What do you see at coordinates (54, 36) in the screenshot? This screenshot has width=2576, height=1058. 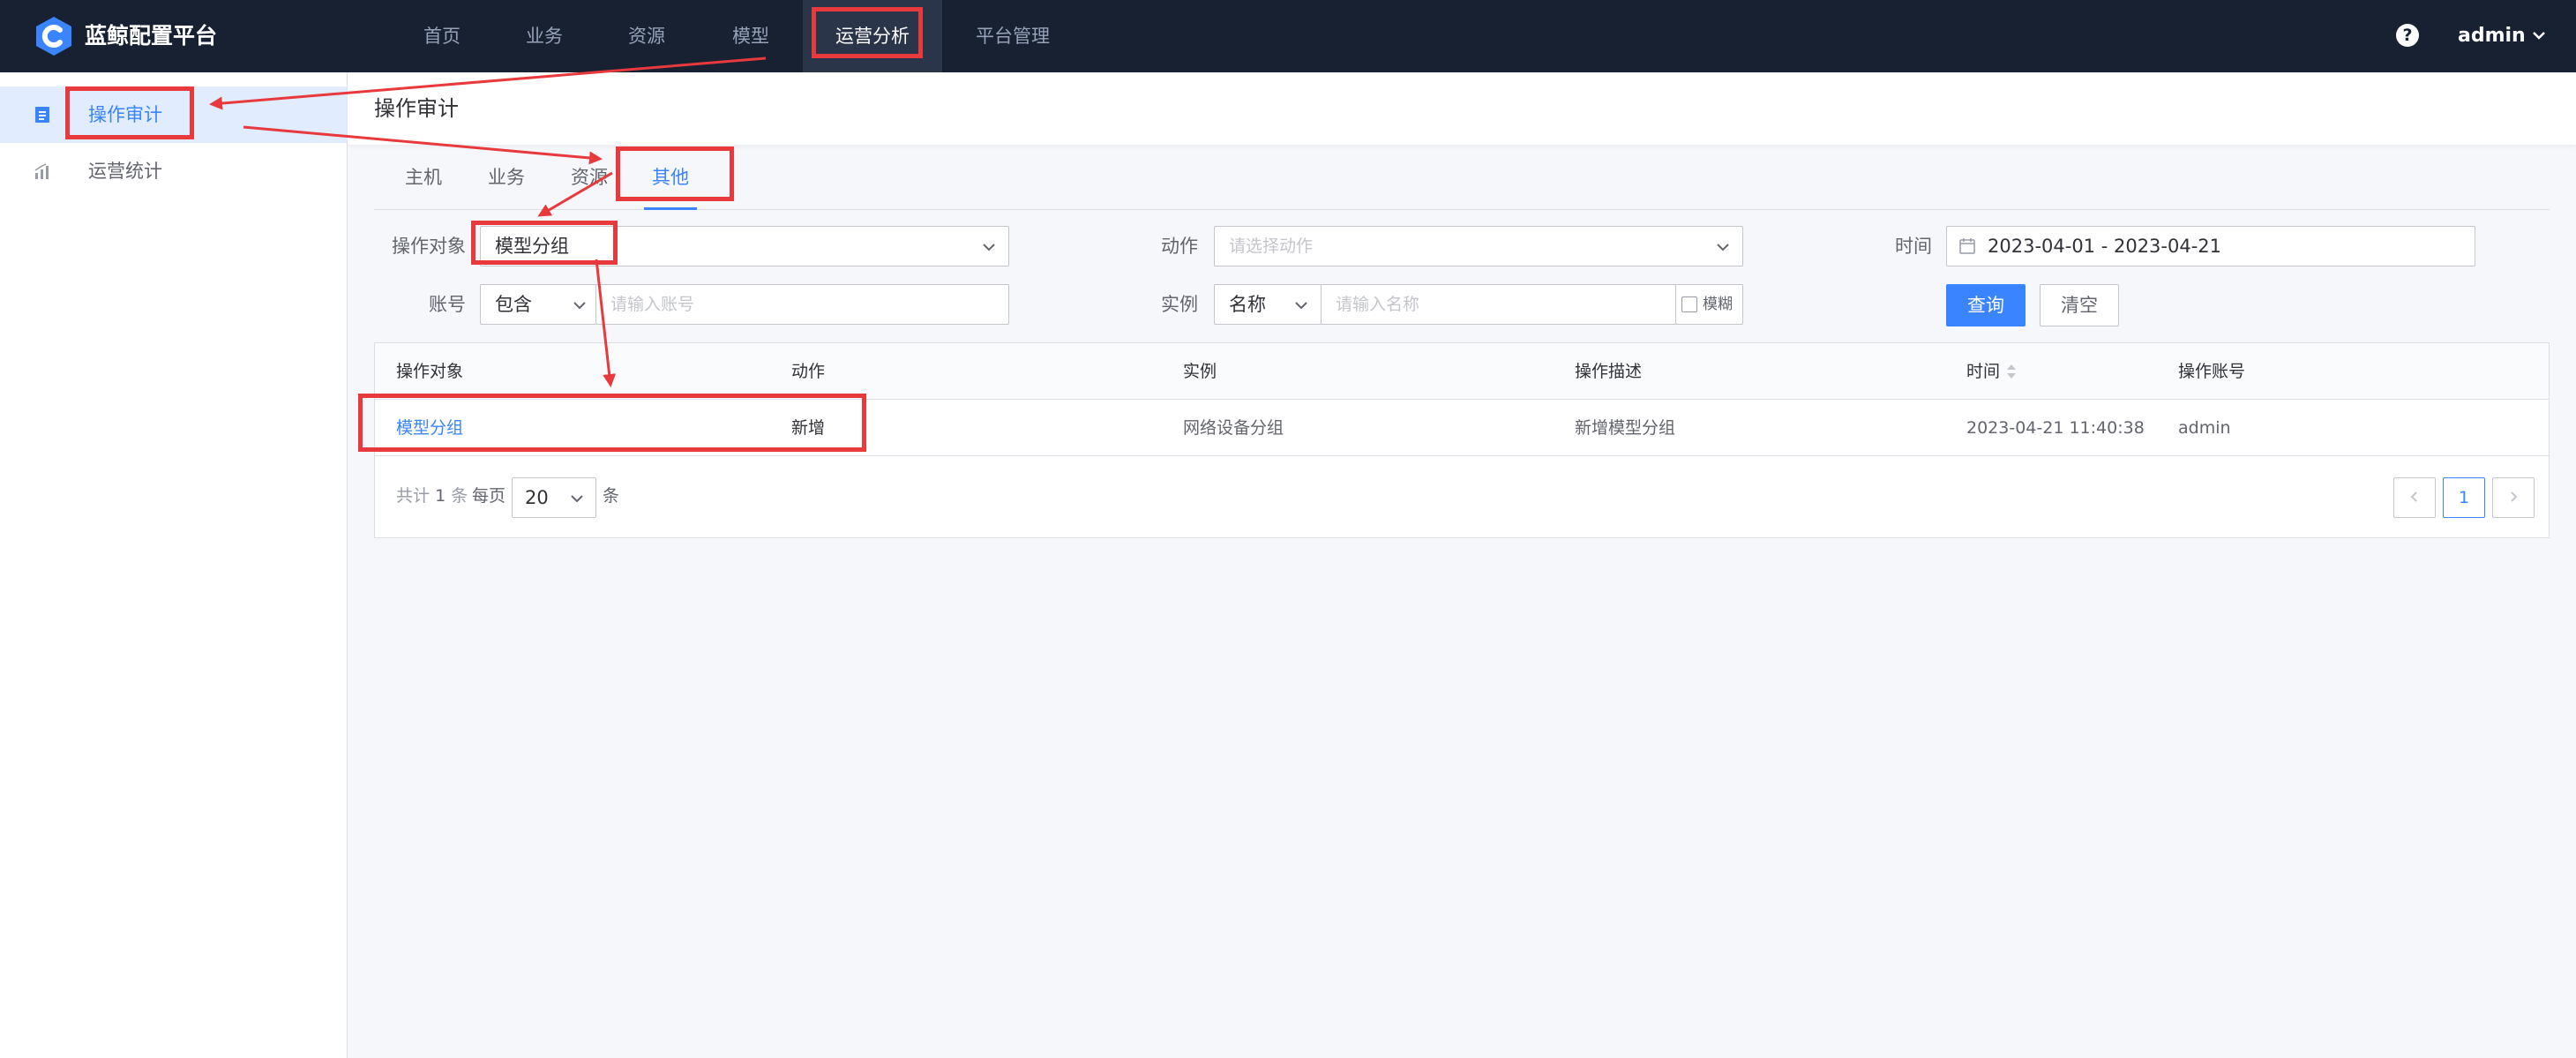 I see `app-logo-icon` at bounding box center [54, 36].